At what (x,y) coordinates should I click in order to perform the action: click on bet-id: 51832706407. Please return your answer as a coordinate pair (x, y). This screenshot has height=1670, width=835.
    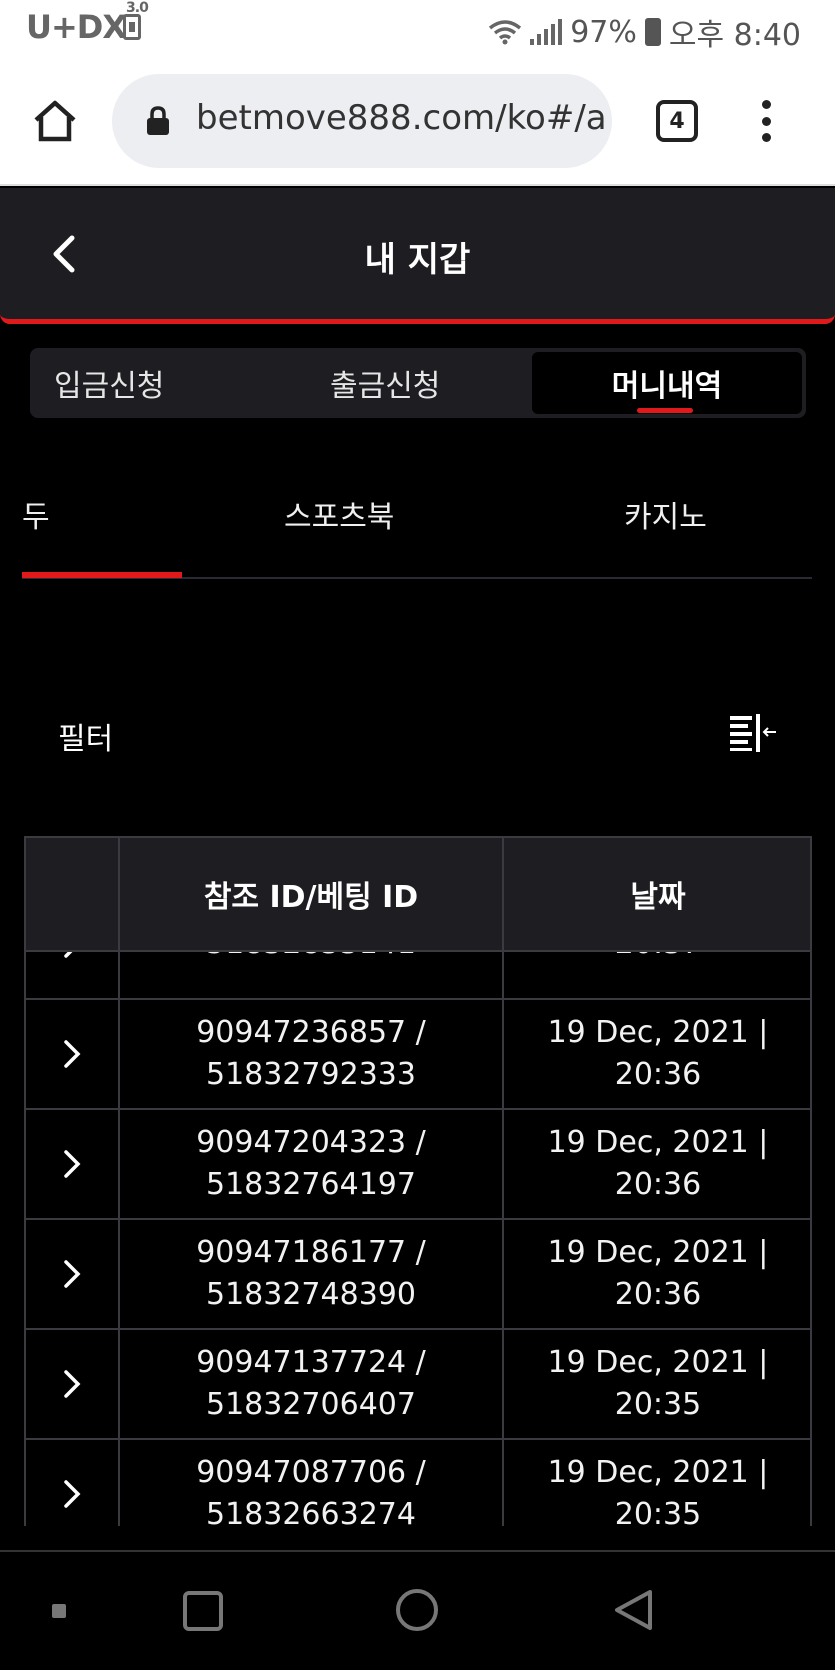
    Looking at the image, I should click on (311, 1404).